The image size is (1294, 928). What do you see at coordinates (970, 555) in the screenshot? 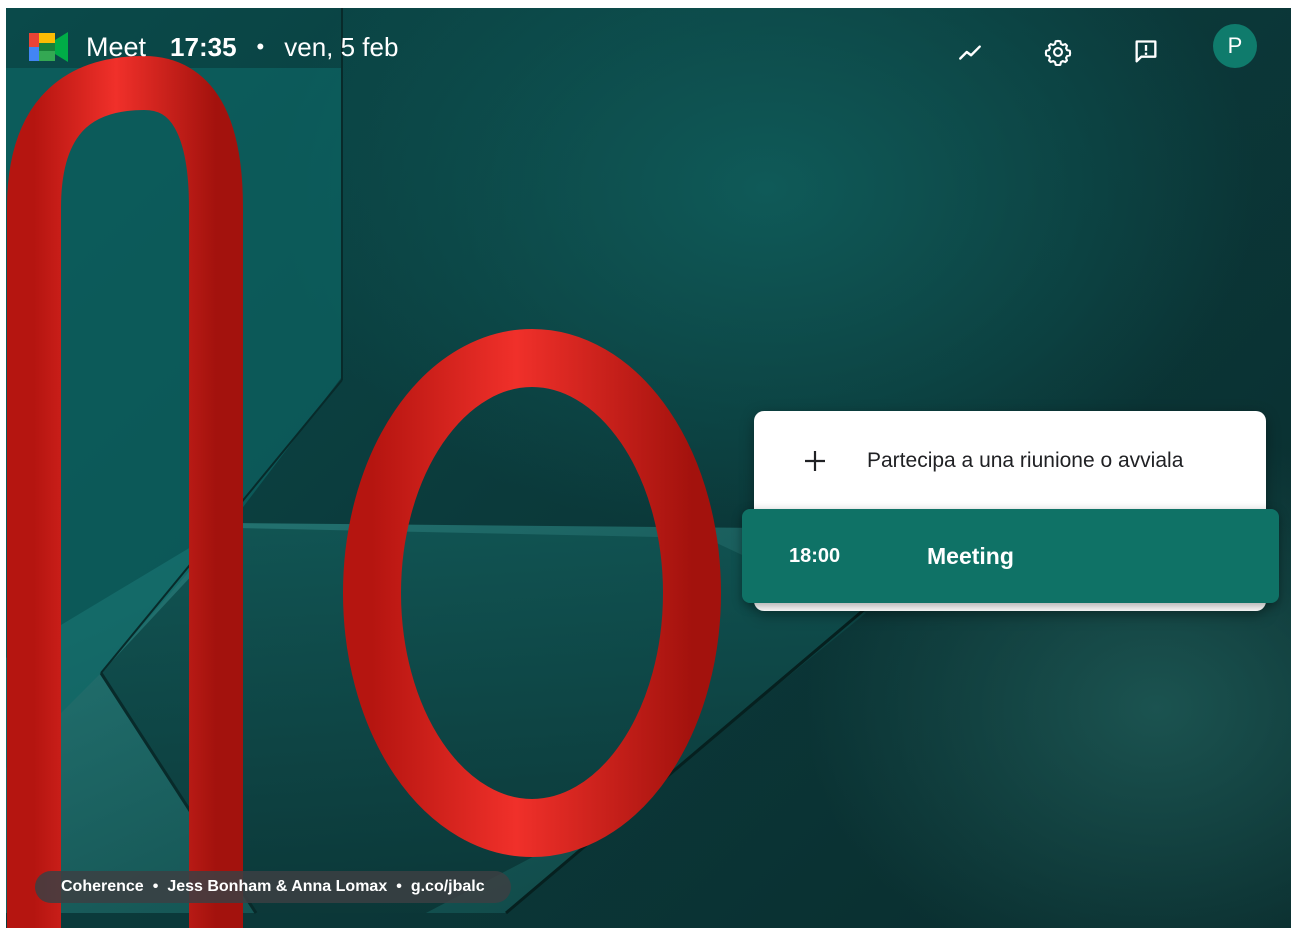
I see `meeting-title: Meeting` at bounding box center [970, 555].